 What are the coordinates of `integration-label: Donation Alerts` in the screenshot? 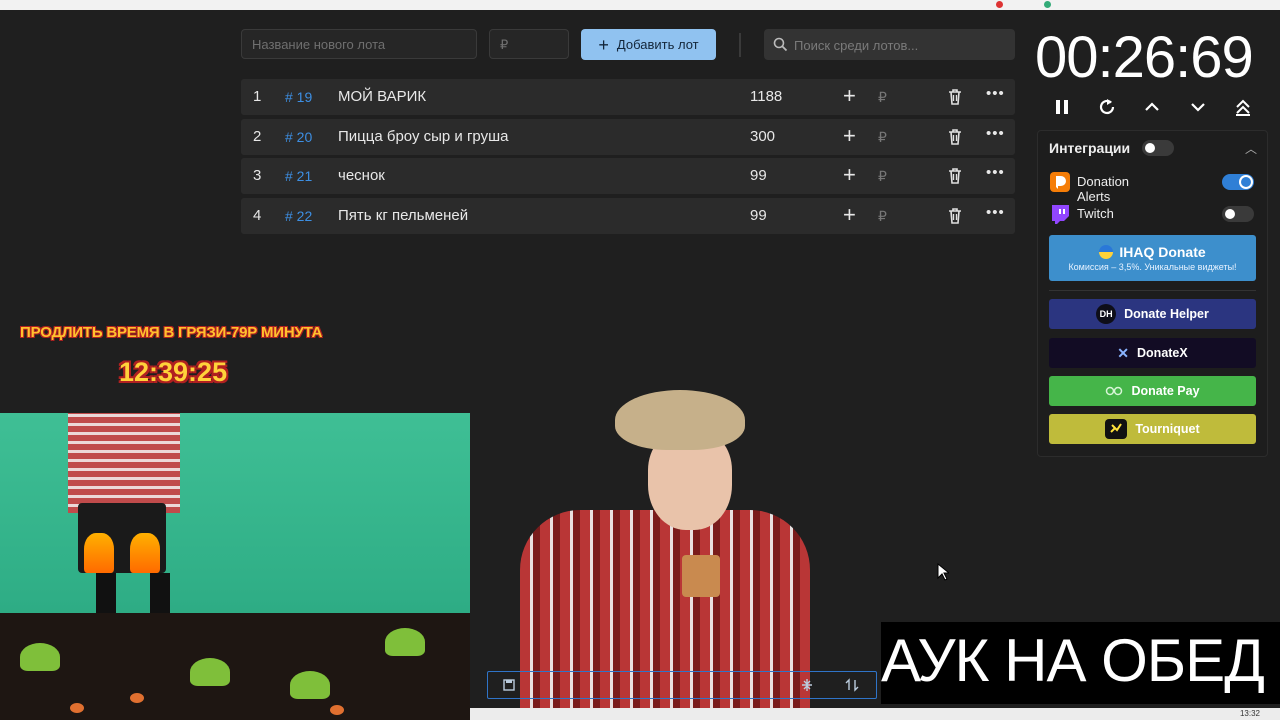 It's located at (1103, 189).